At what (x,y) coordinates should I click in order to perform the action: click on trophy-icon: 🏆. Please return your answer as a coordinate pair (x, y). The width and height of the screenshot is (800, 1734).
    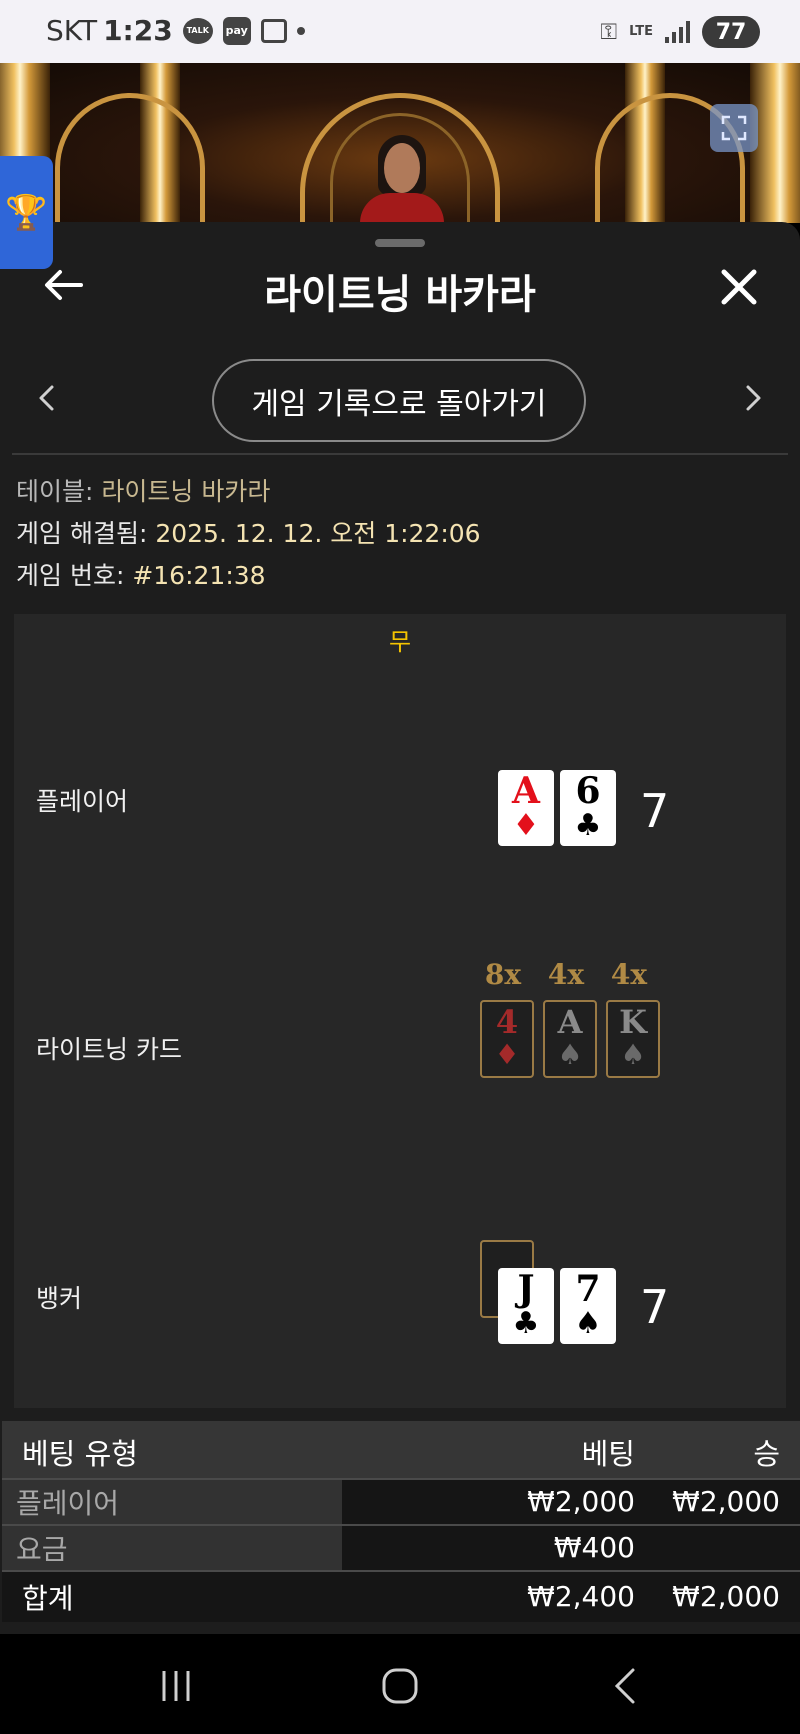
    Looking at the image, I should click on (26, 212).